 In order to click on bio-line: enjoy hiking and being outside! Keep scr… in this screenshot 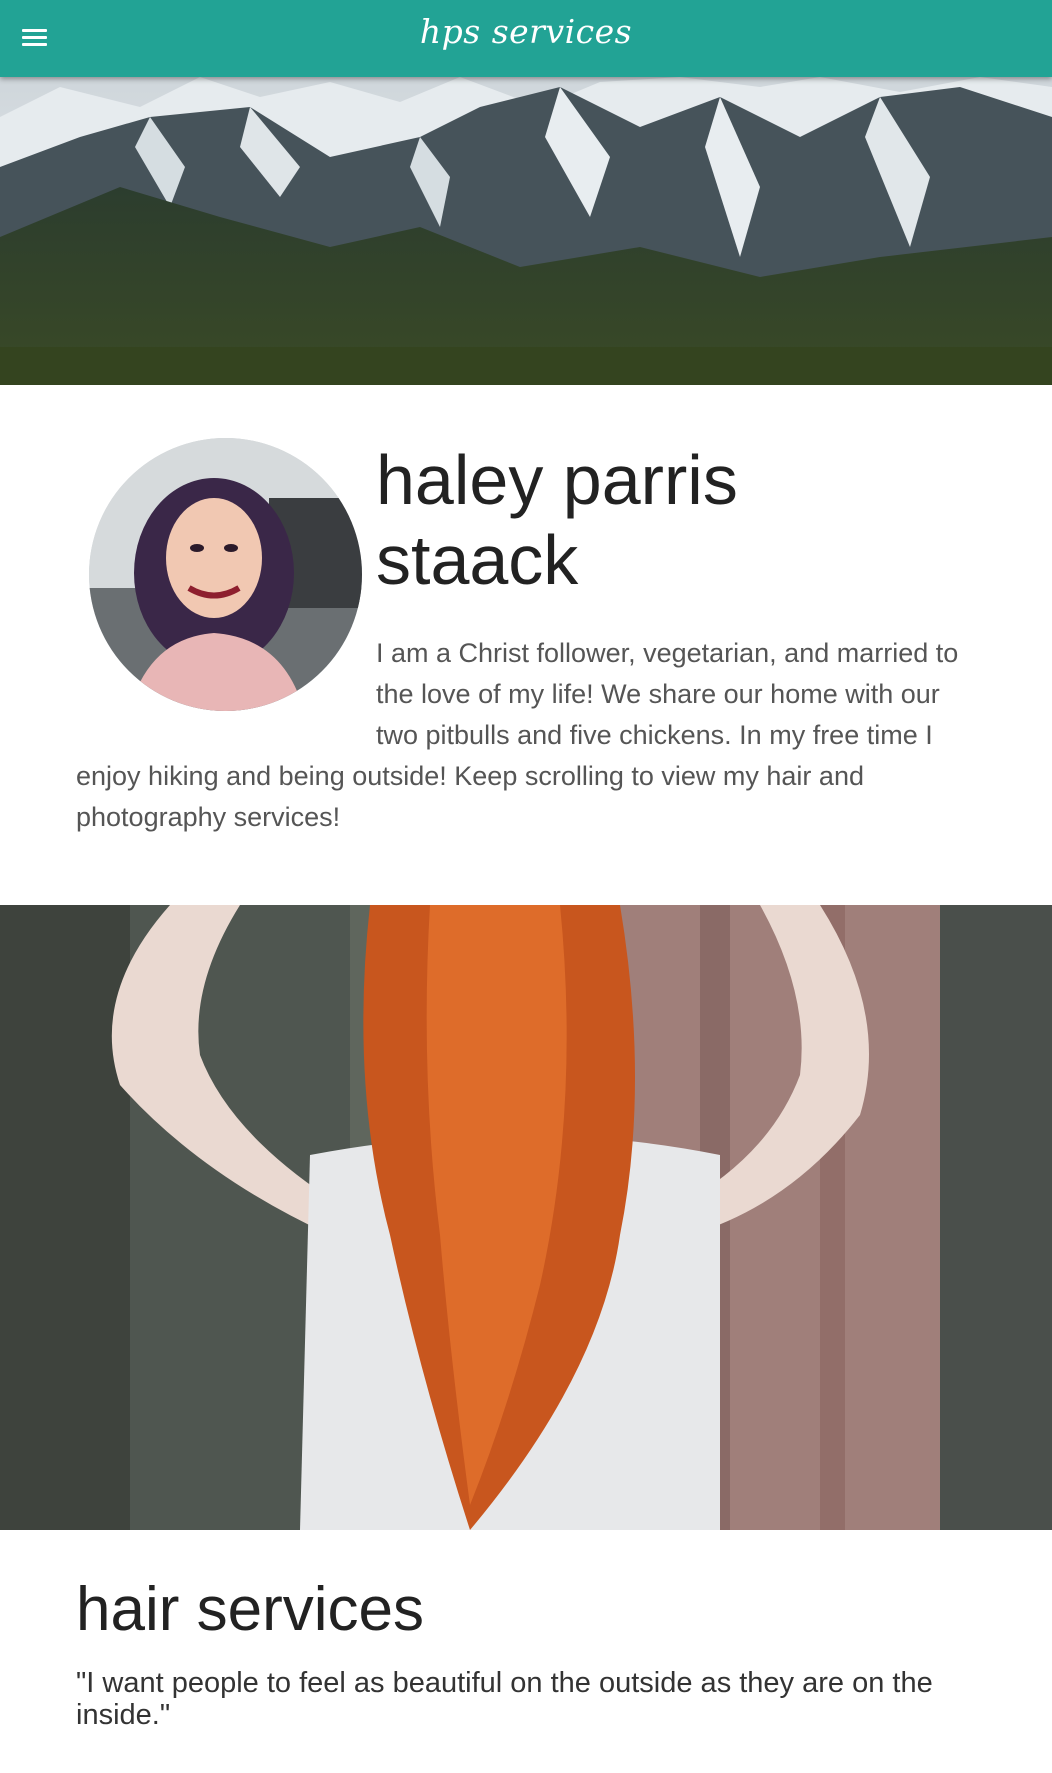, I will do `click(470, 776)`.